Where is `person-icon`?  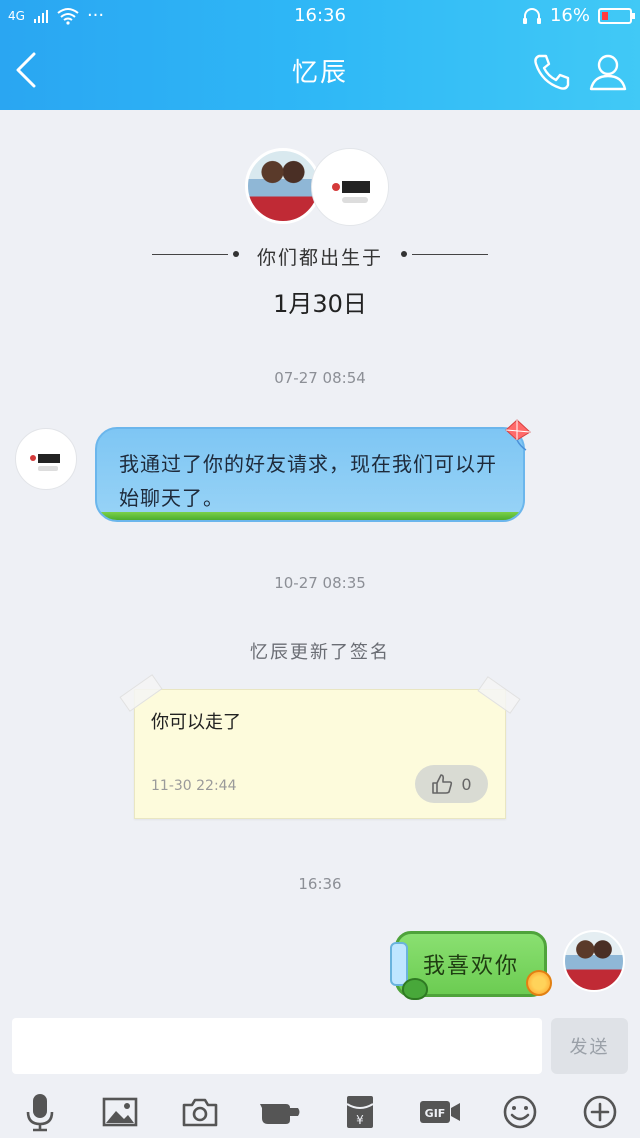
person-icon is located at coordinates (608, 72).